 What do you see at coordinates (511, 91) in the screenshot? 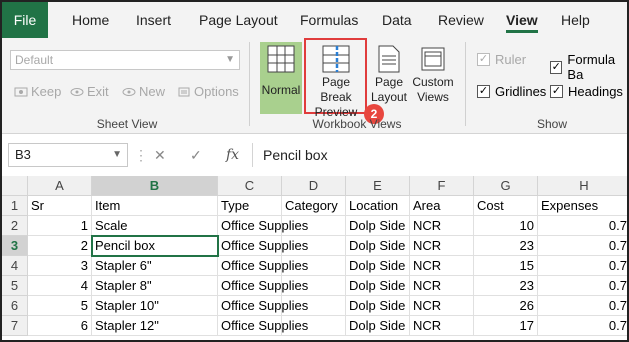
I see `gridlines-checkbox: ✓ Gridlines` at bounding box center [511, 91].